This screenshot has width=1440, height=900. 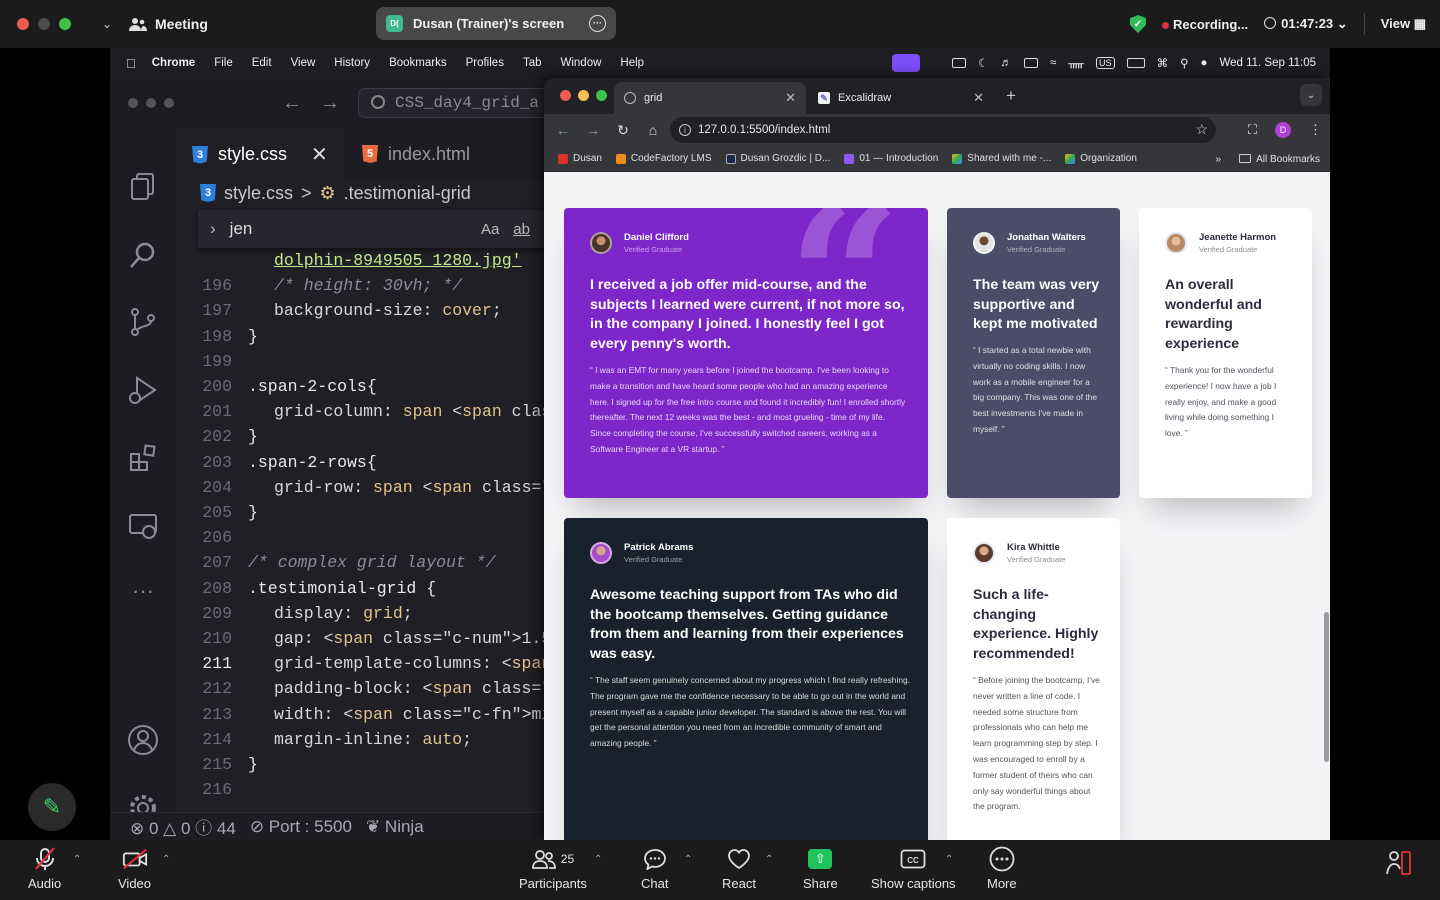 What do you see at coordinates (685, 130) in the screenshot?
I see `site-info-icon: i` at bounding box center [685, 130].